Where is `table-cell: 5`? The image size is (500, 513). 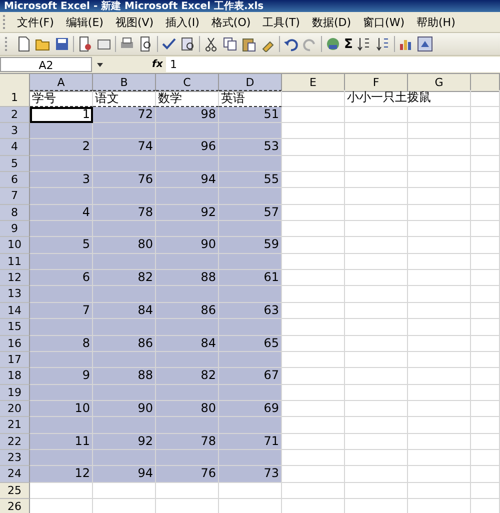 table-cell: 5 is located at coordinates (61, 245).